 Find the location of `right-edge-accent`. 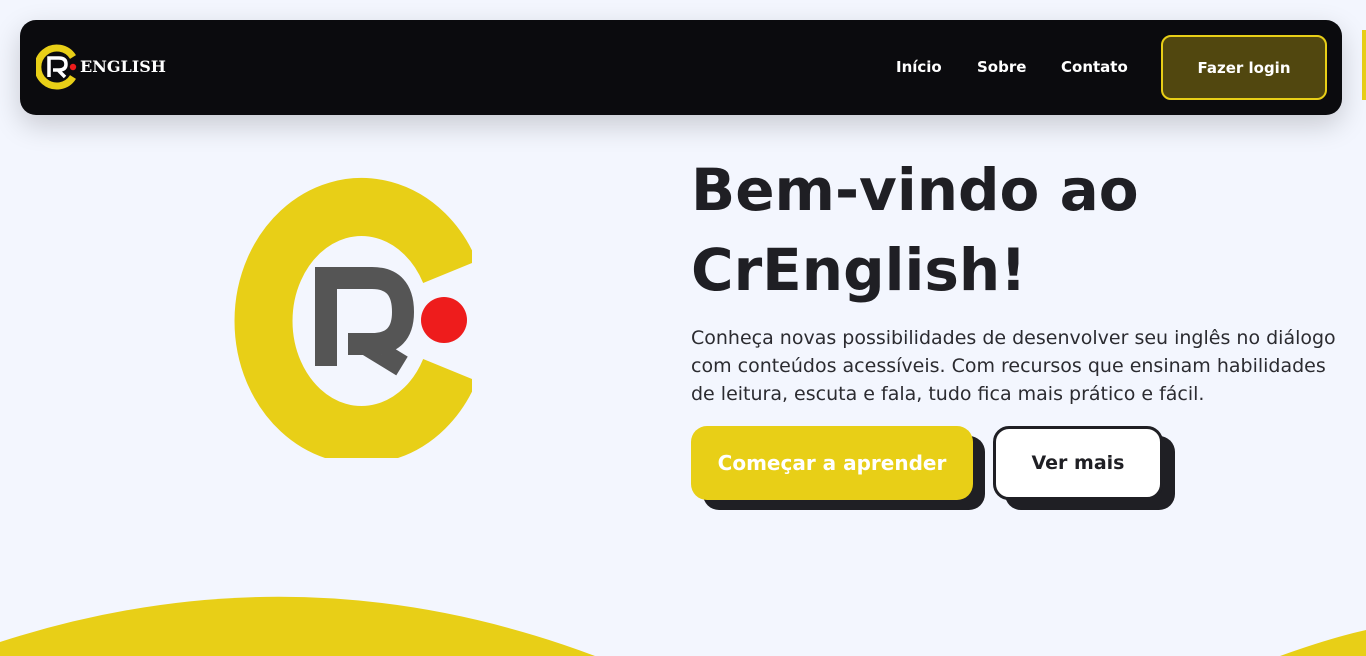

right-edge-accent is located at coordinates (1364, 65).